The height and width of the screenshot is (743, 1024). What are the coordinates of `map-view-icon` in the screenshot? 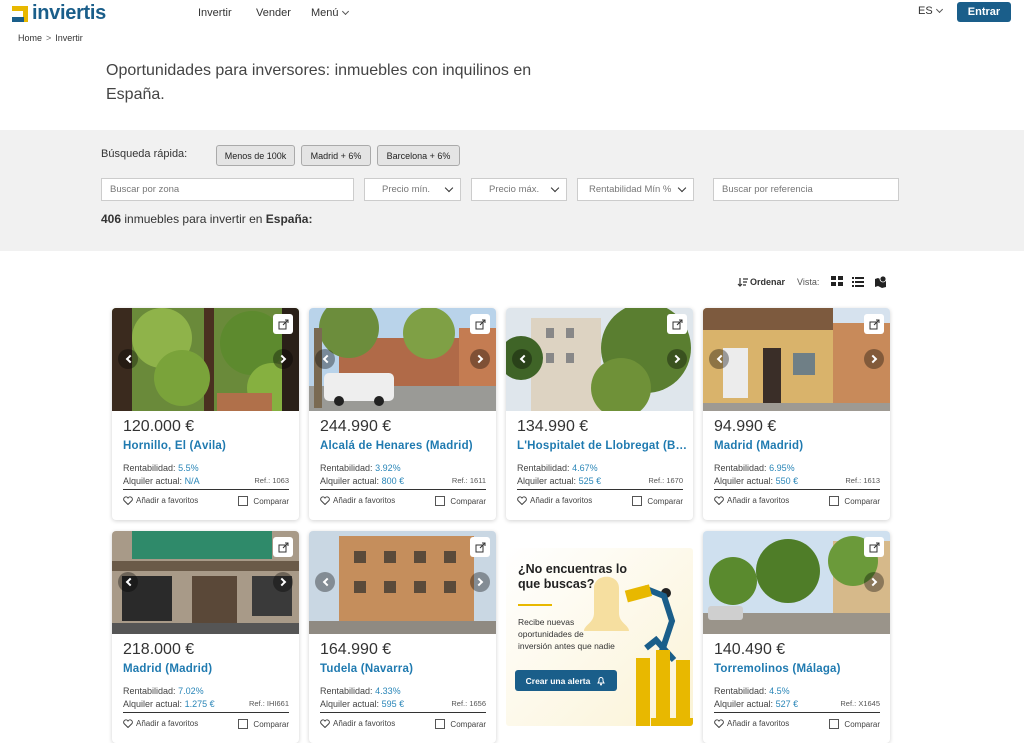 It's located at (880, 281).